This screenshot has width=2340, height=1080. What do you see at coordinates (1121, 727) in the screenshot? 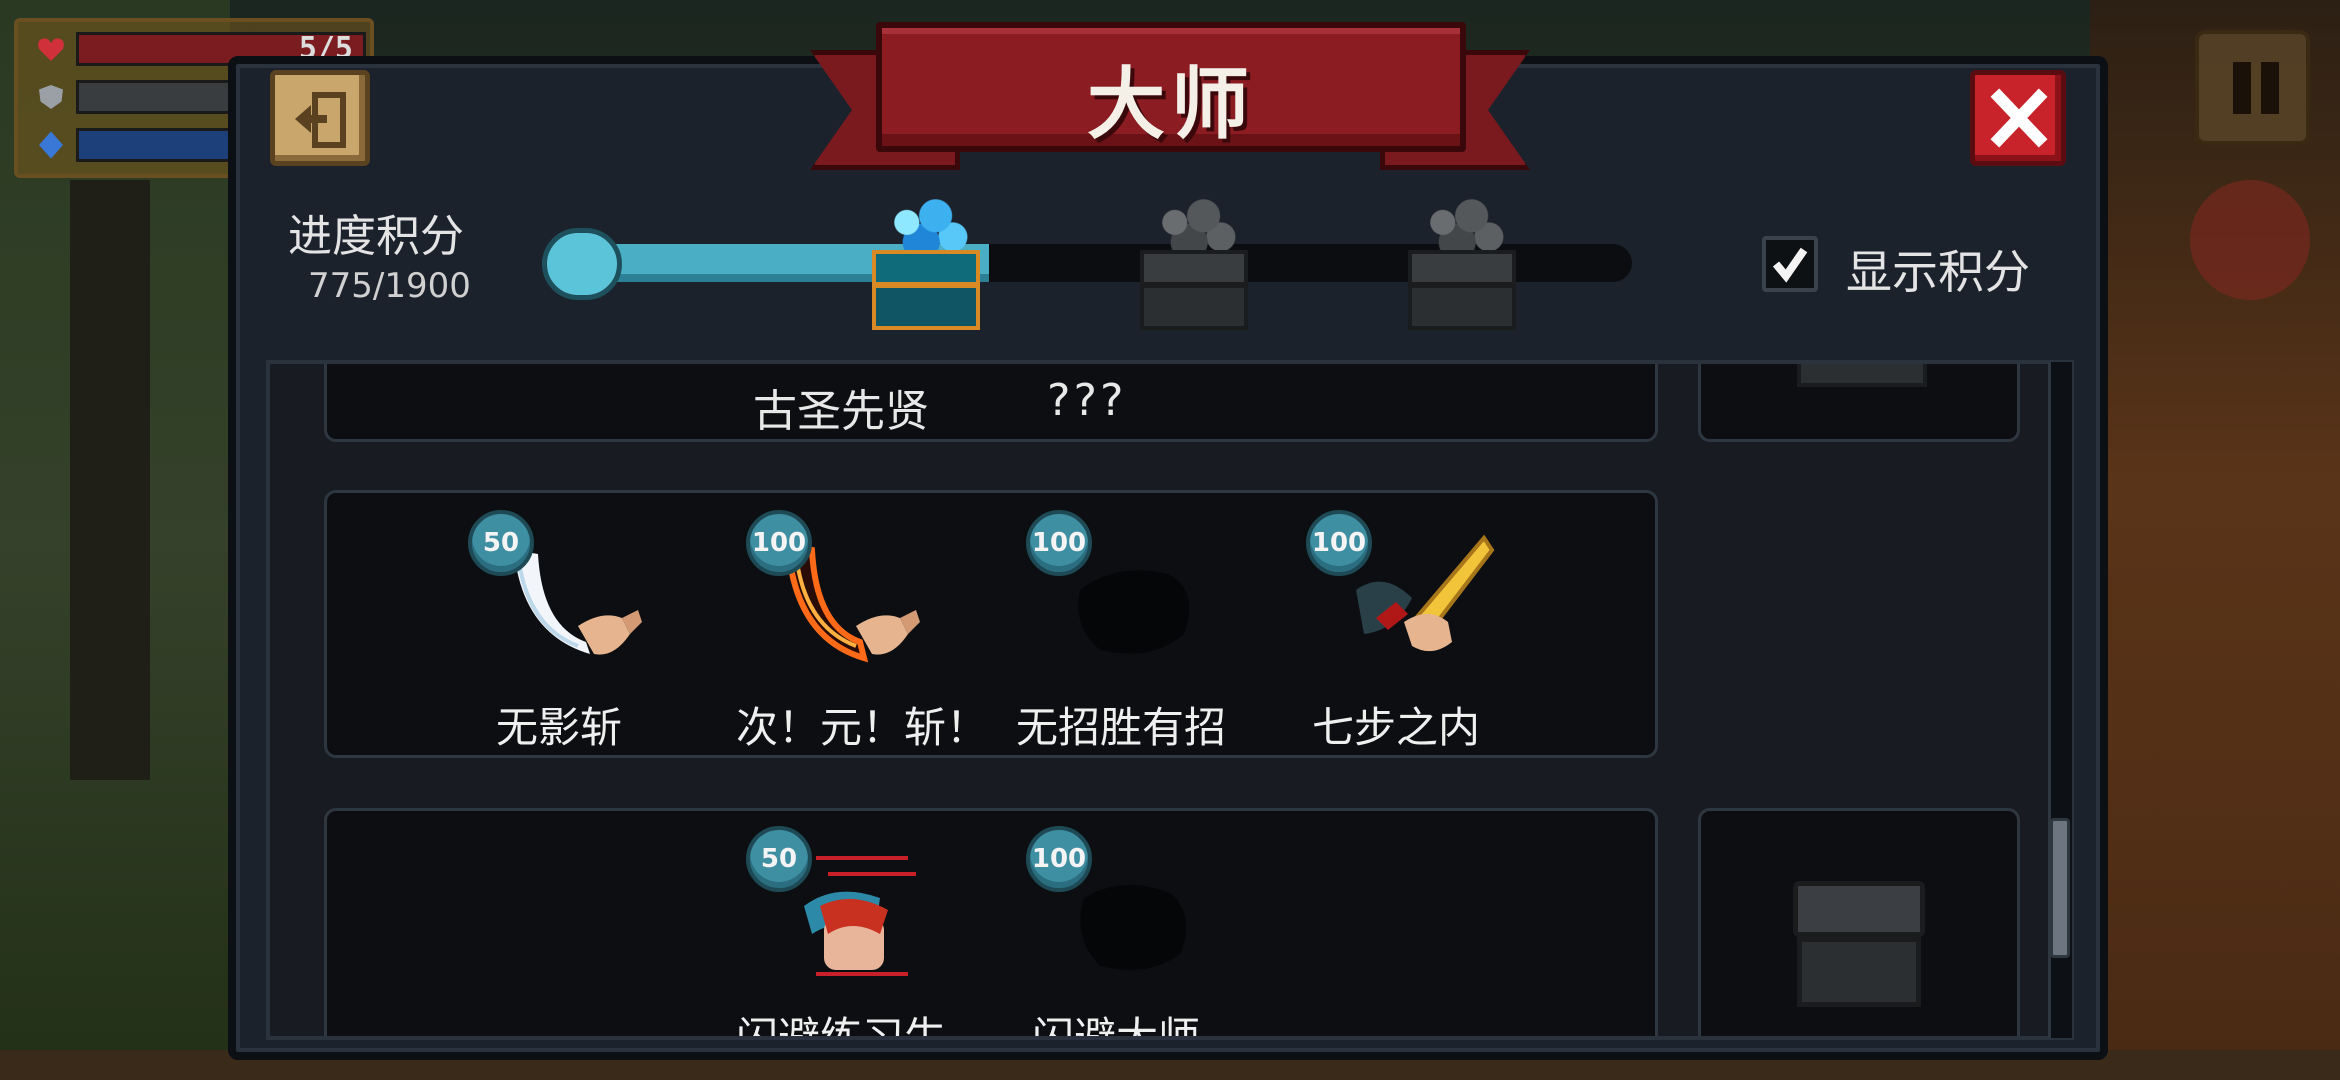
I see `skill-name: 无招胜有招` at bounding box center [1121, 727].